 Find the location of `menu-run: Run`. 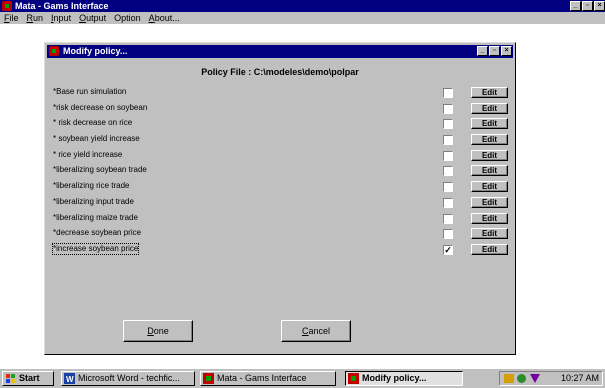

menu-run: Run is located at coordinates (35, 18).